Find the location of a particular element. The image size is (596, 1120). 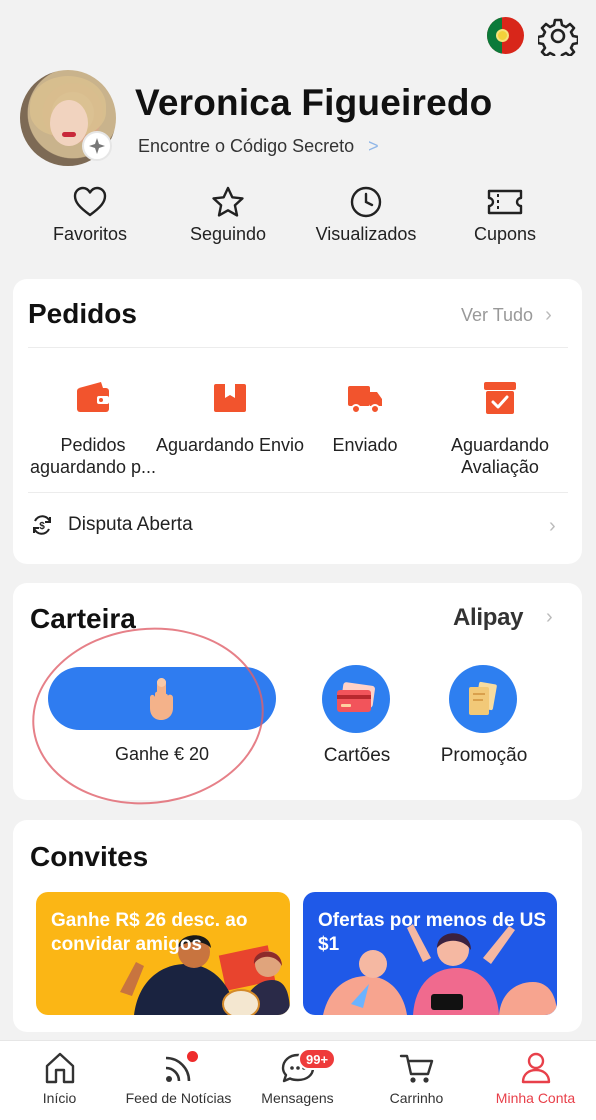

orders-title: Pedidos is located at coordinates (82, 313).